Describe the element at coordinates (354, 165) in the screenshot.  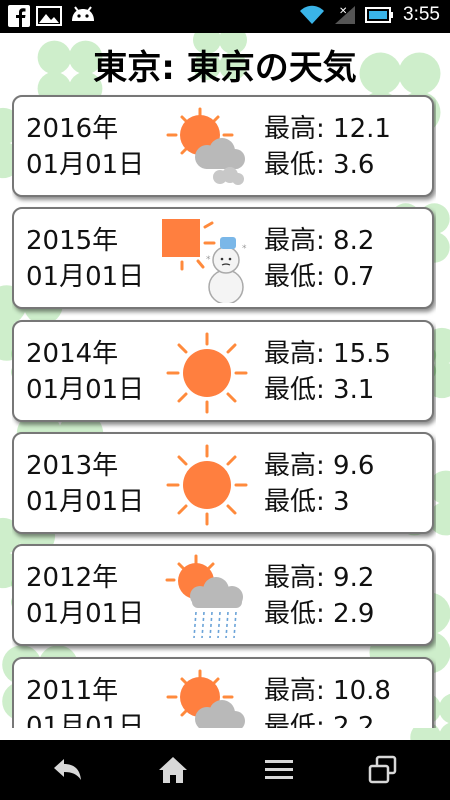
I see `low-temp: 3.6` at that location.